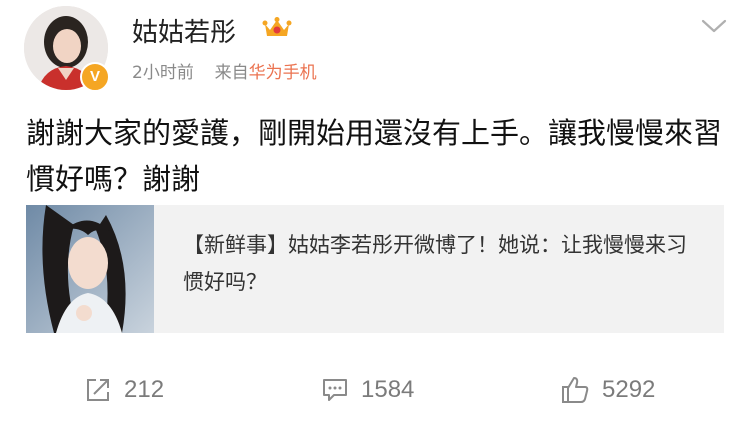  Describe the element at coordinates (283, 73) in the screenshot. I see `post-source: 华为手机` at that location.